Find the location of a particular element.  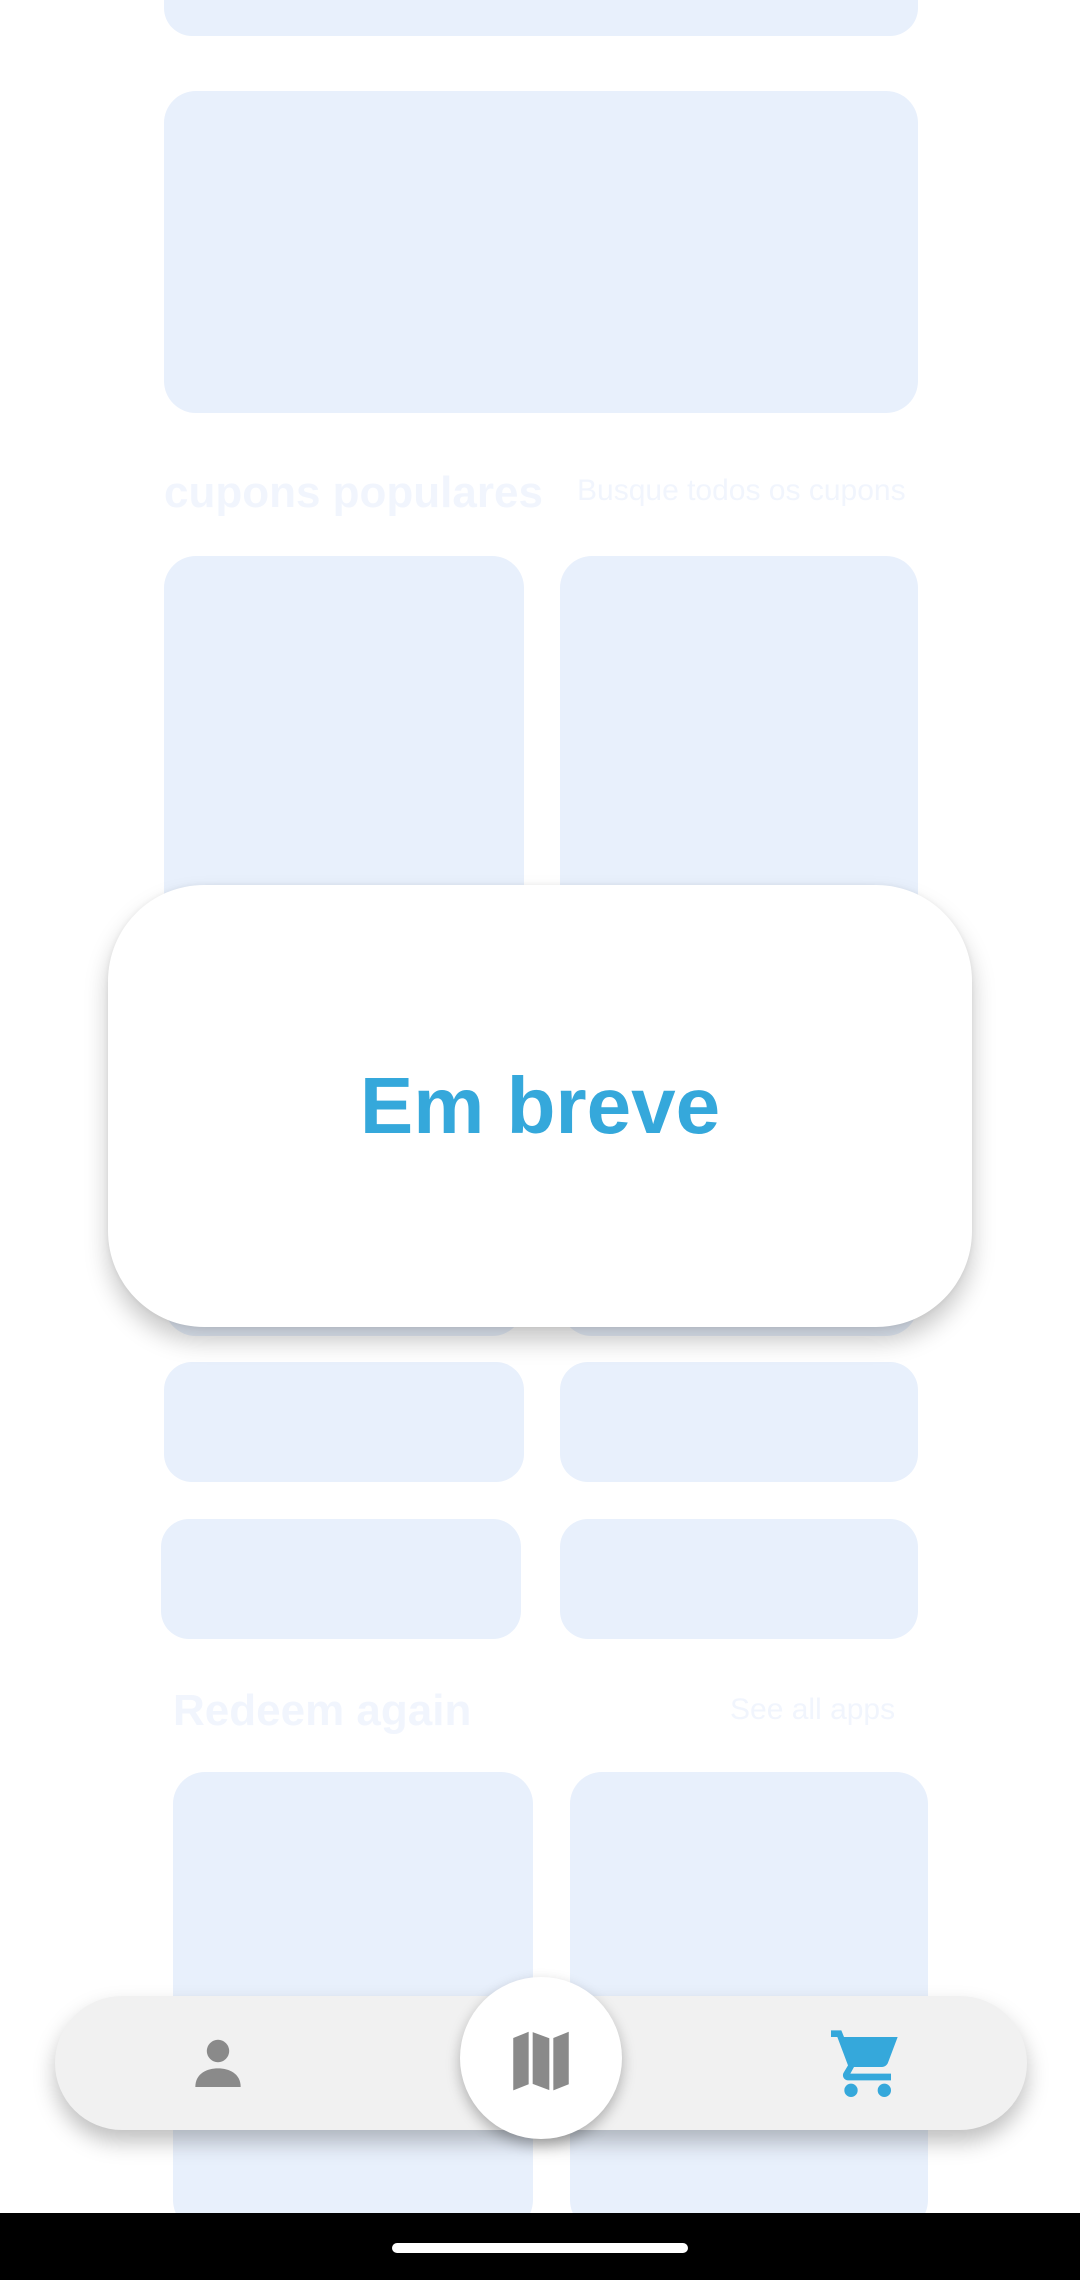

see-all-coupons-link: Busque todos os cupons is located at coordinates (741, 491).